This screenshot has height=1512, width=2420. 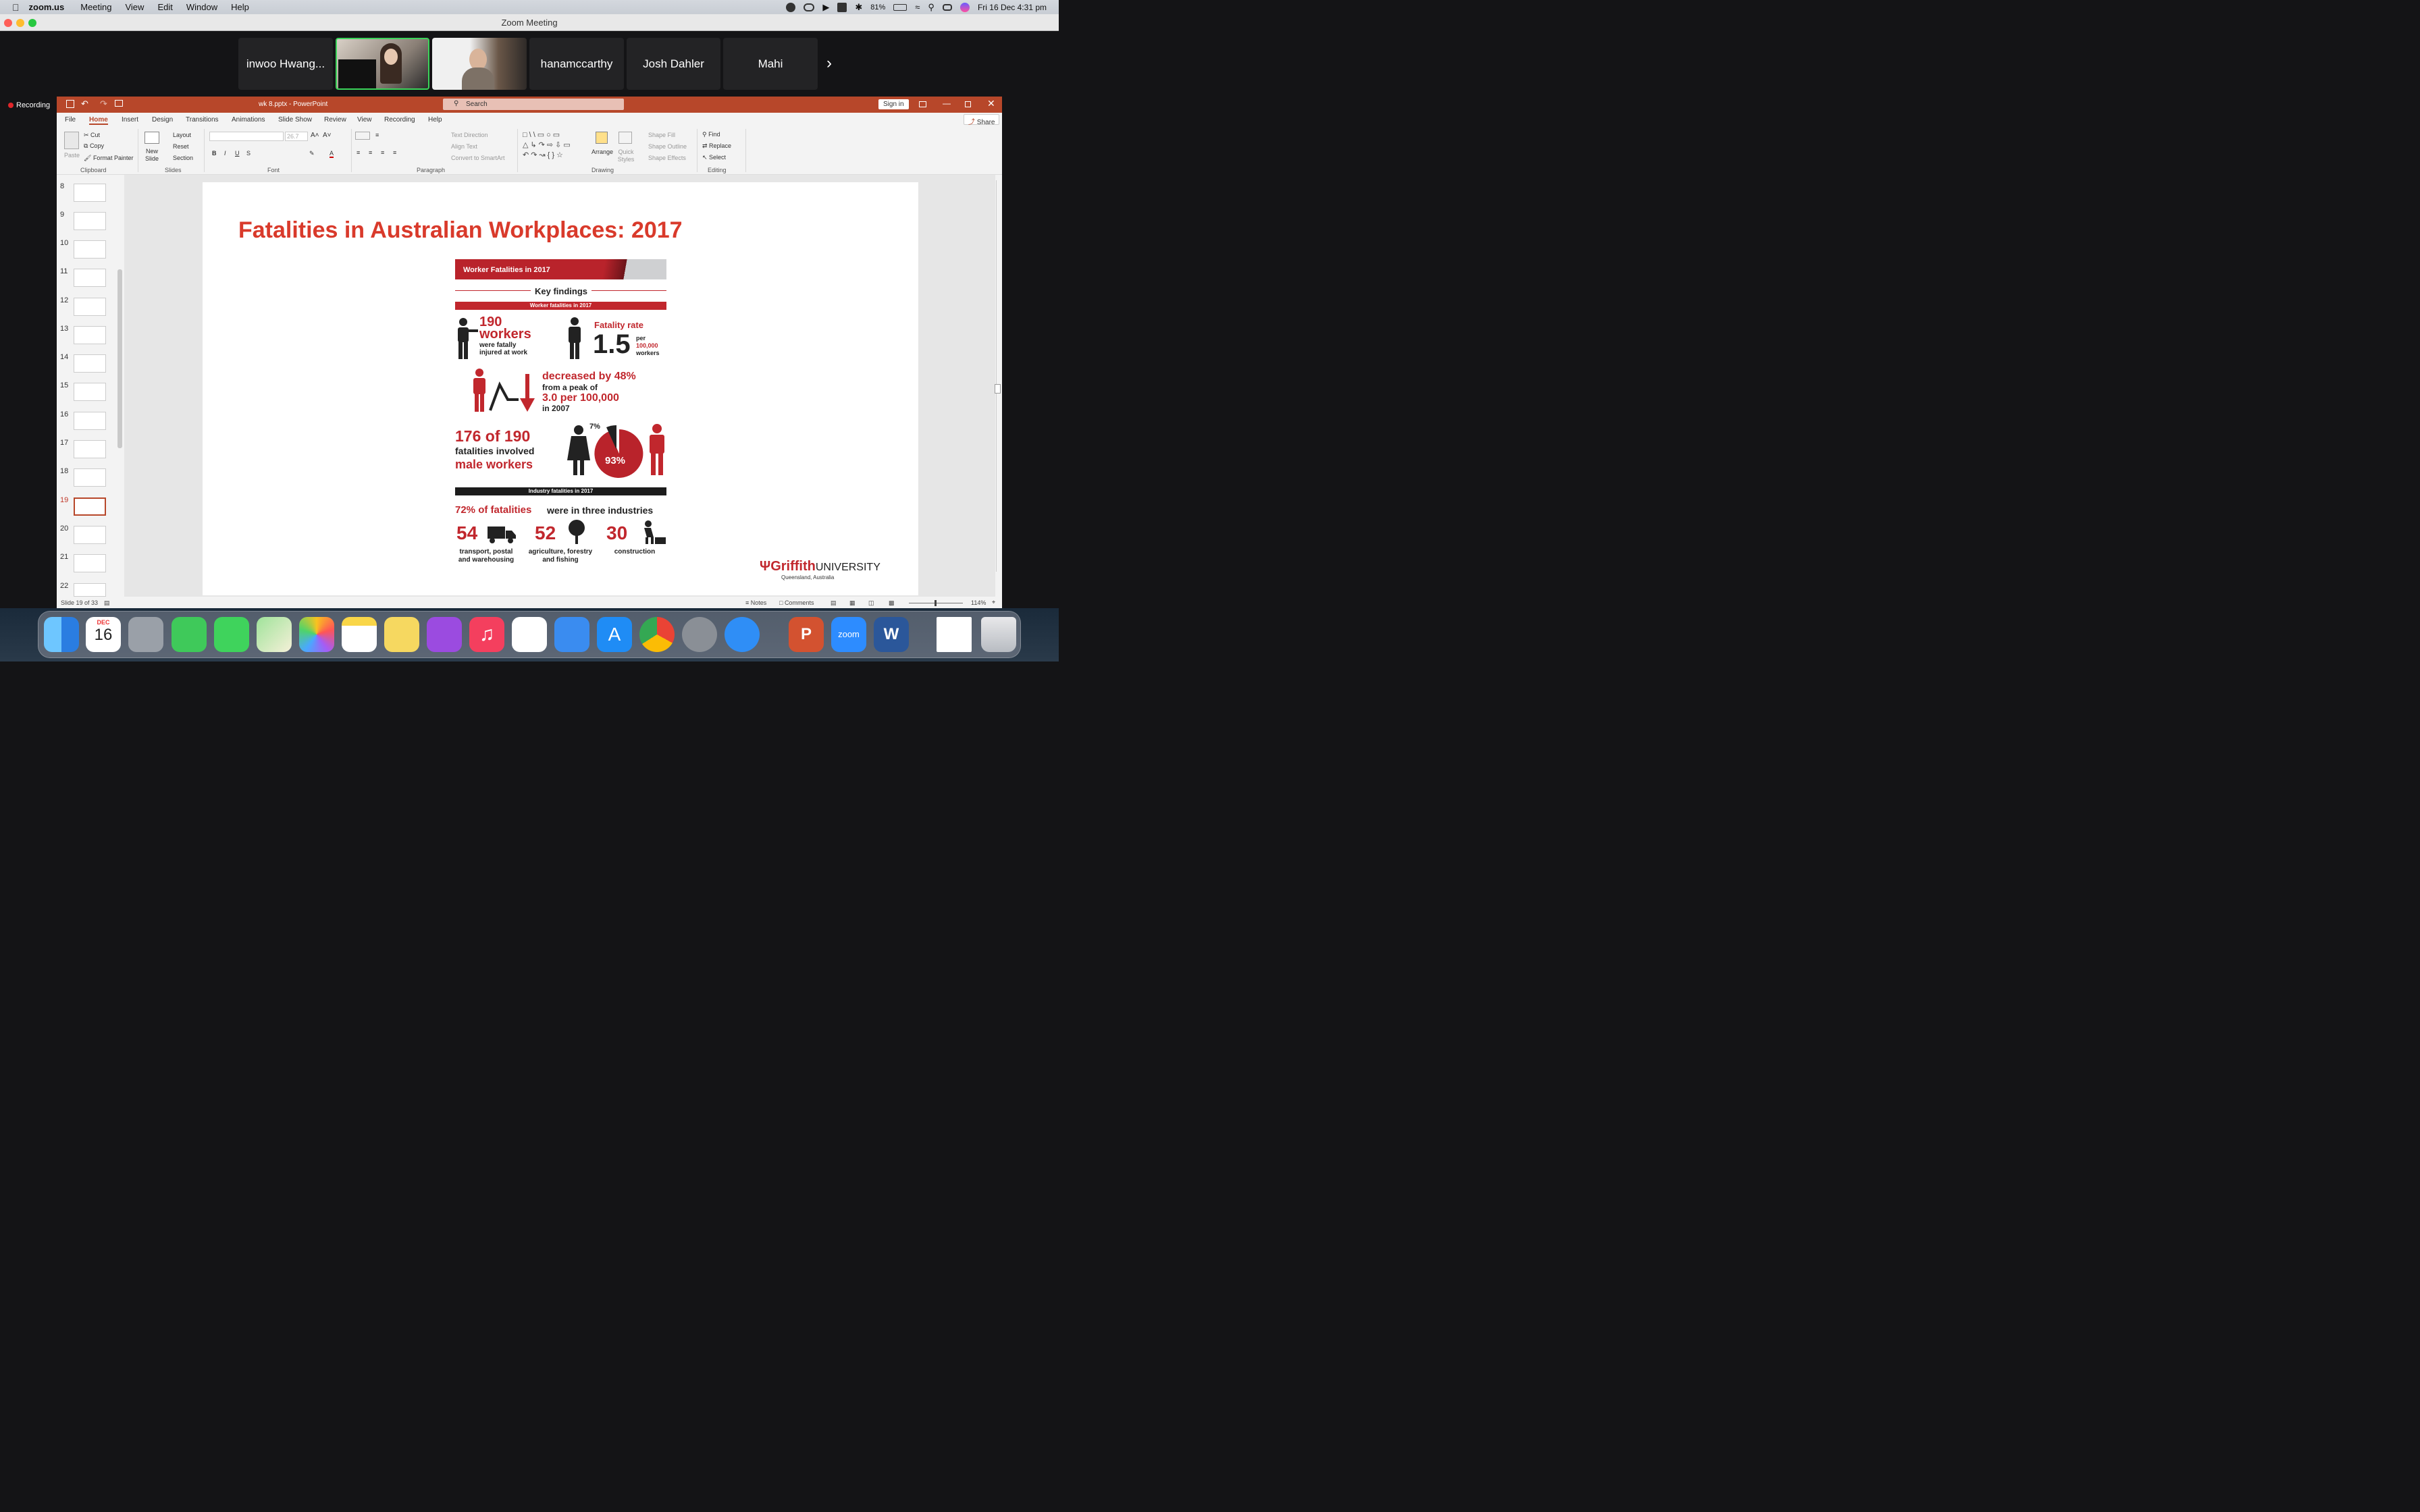 I want to click on align-left-icon: ≡, so click(x=358, y=152).